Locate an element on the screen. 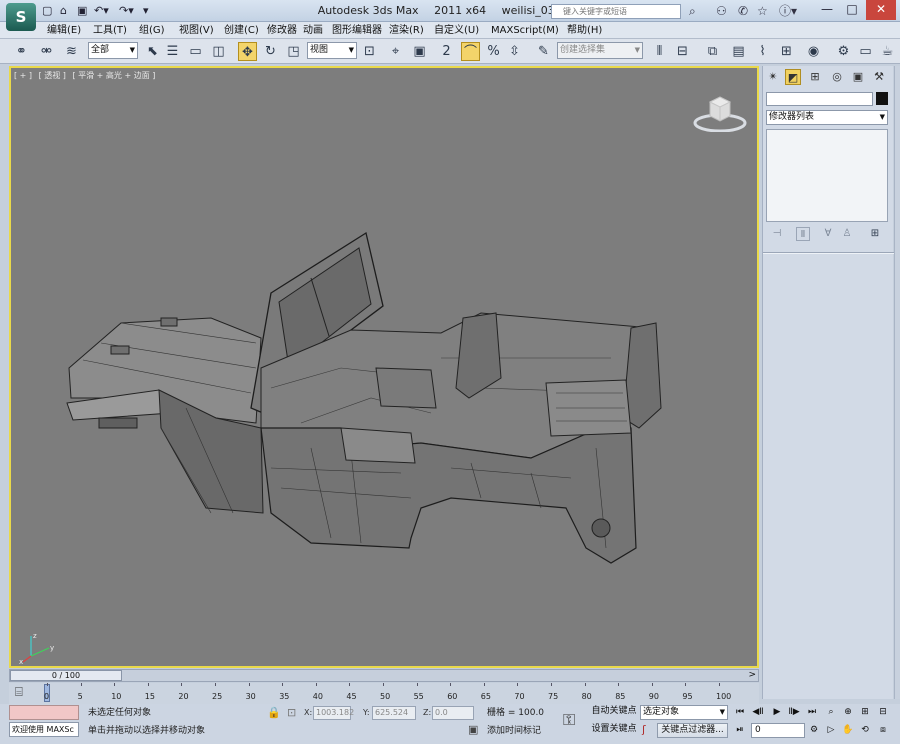 This screenshot has height=744, width=900. help-search-input: 键入关键字或短语 is located at coordinates (616, 11).